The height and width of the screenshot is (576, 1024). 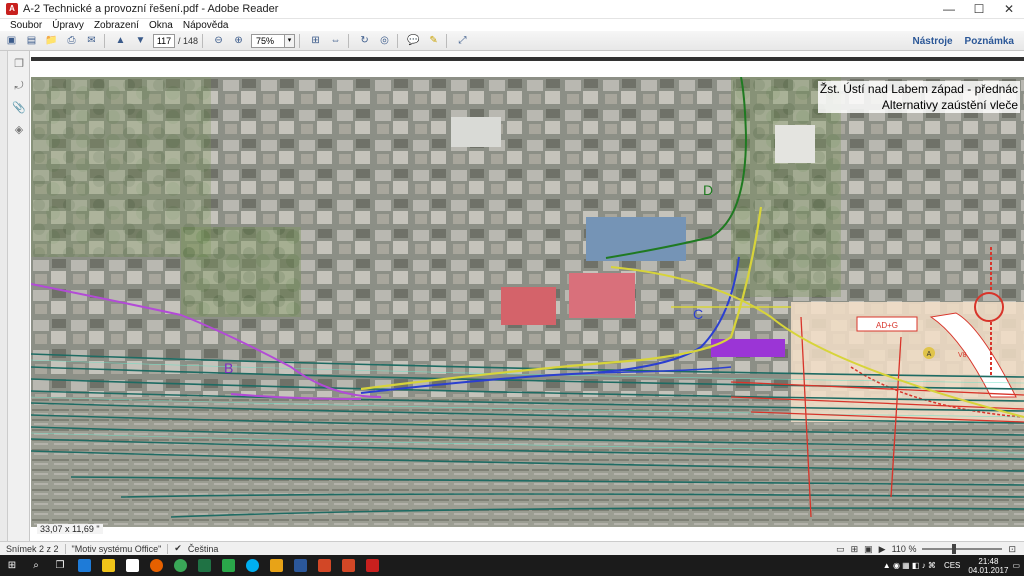 I want to click on fit-width-icon: ⇔, so click(x=335, y=40).